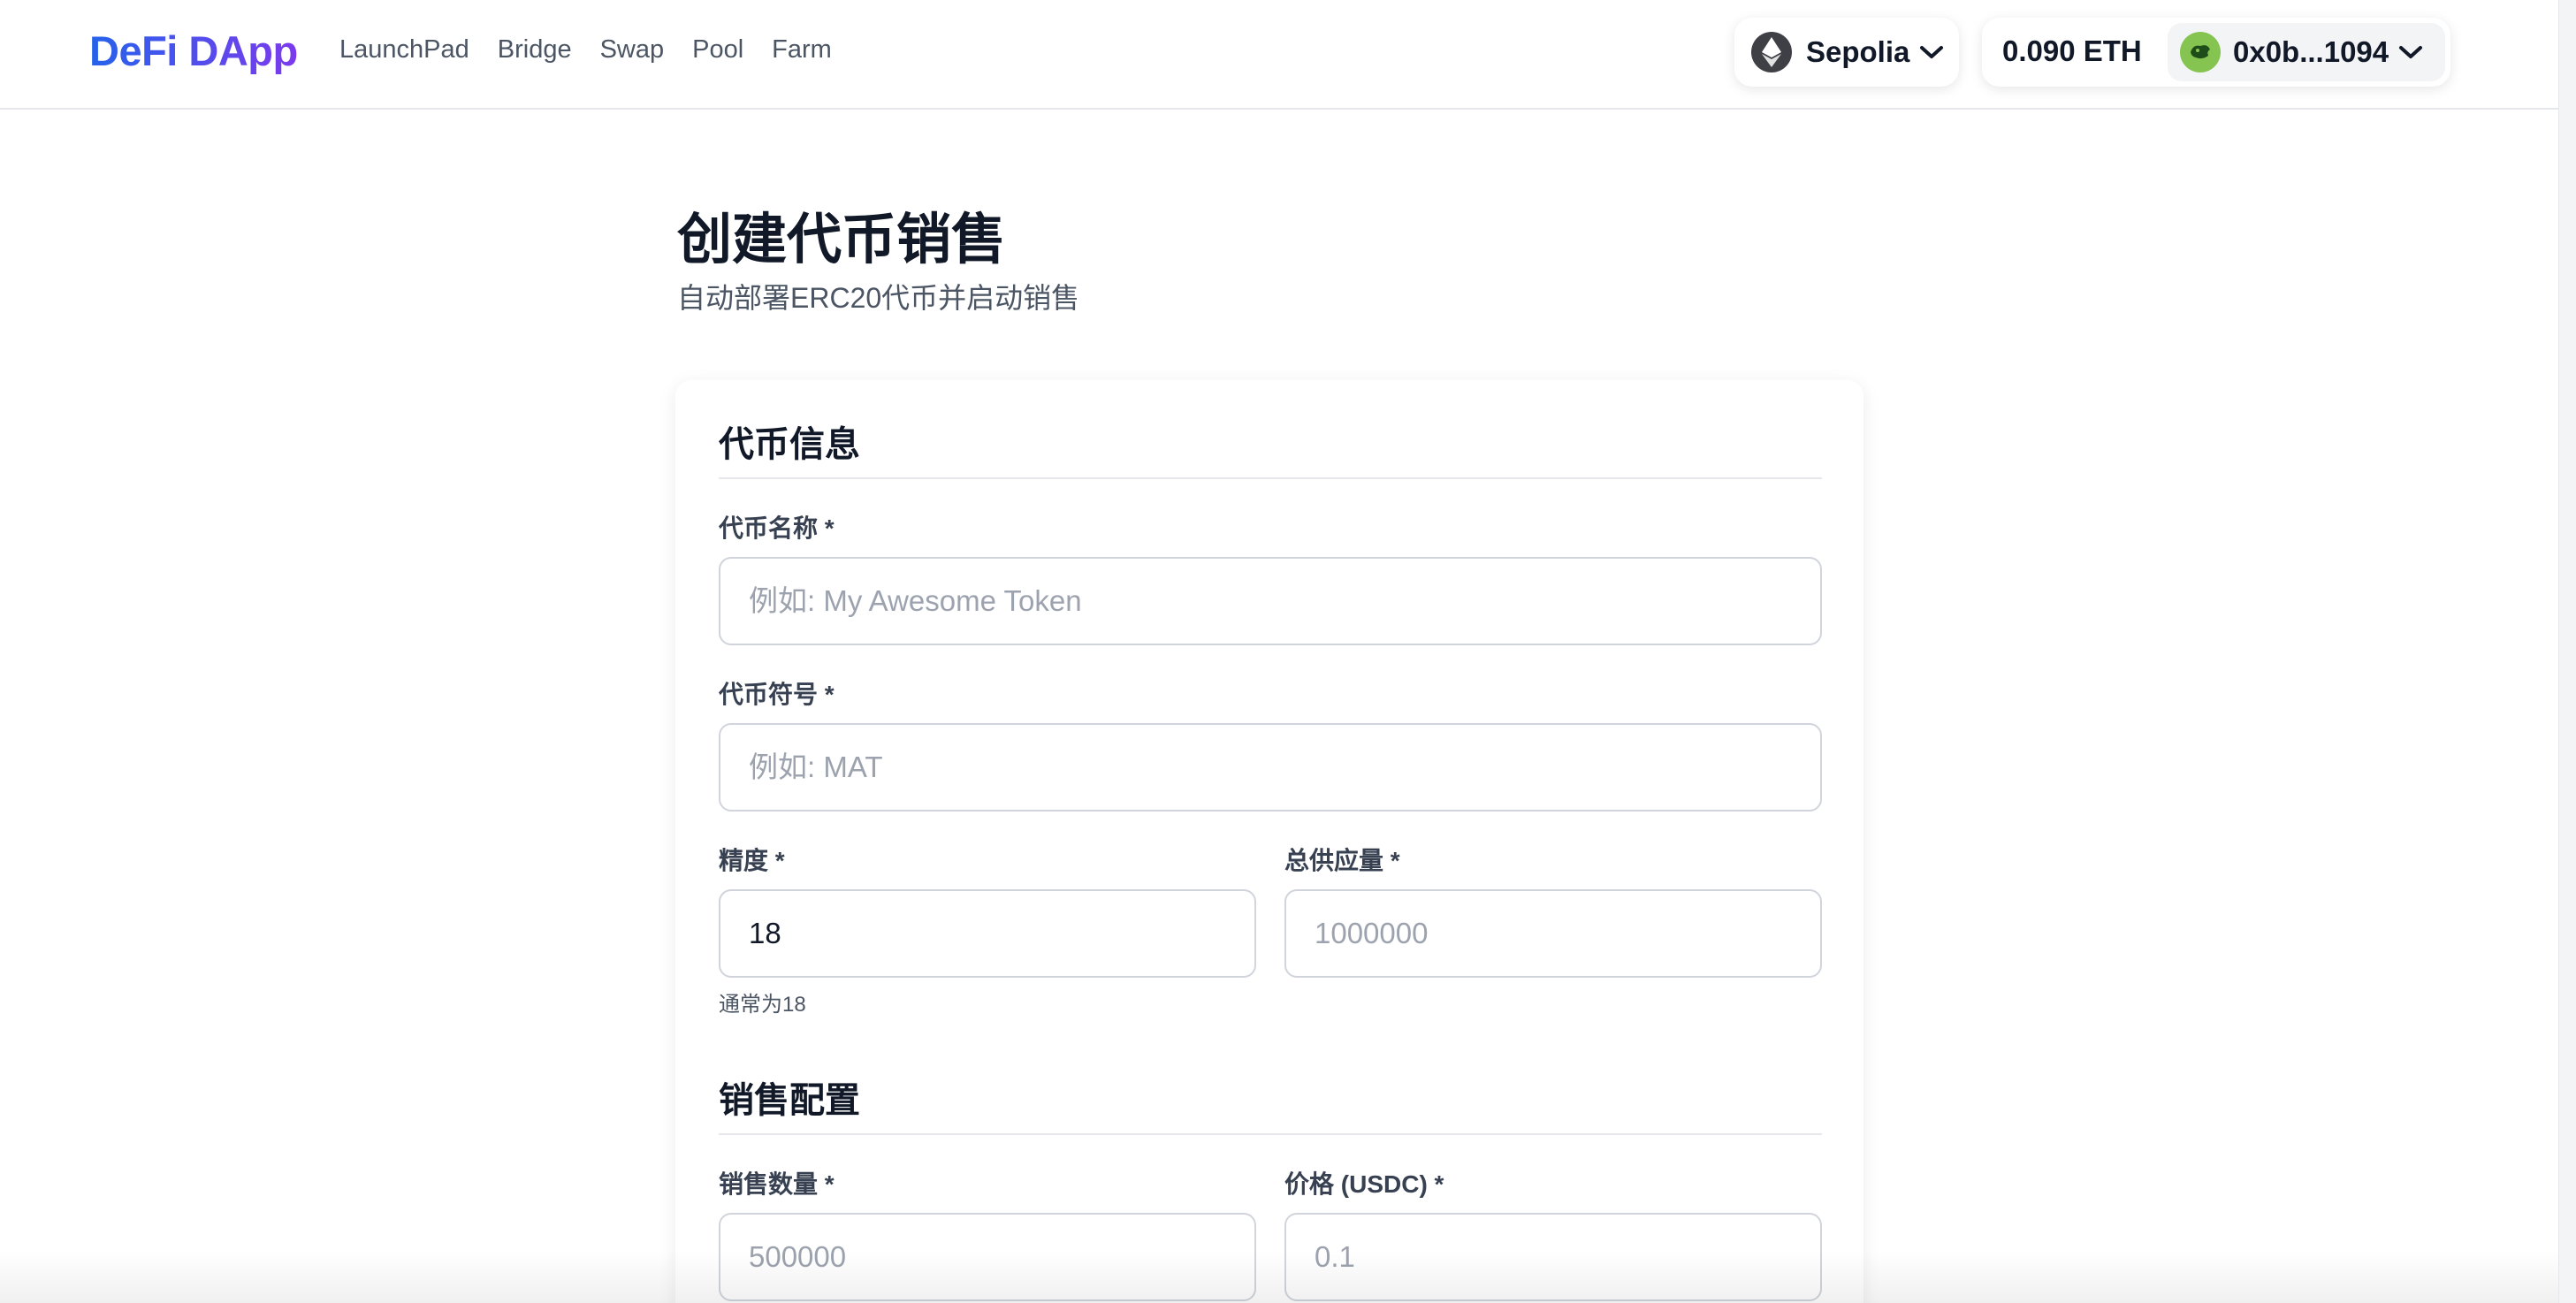 The image size is (2576, 1303). I want to click on total-supply-label: 总供应量 *, so click(1342, 860).